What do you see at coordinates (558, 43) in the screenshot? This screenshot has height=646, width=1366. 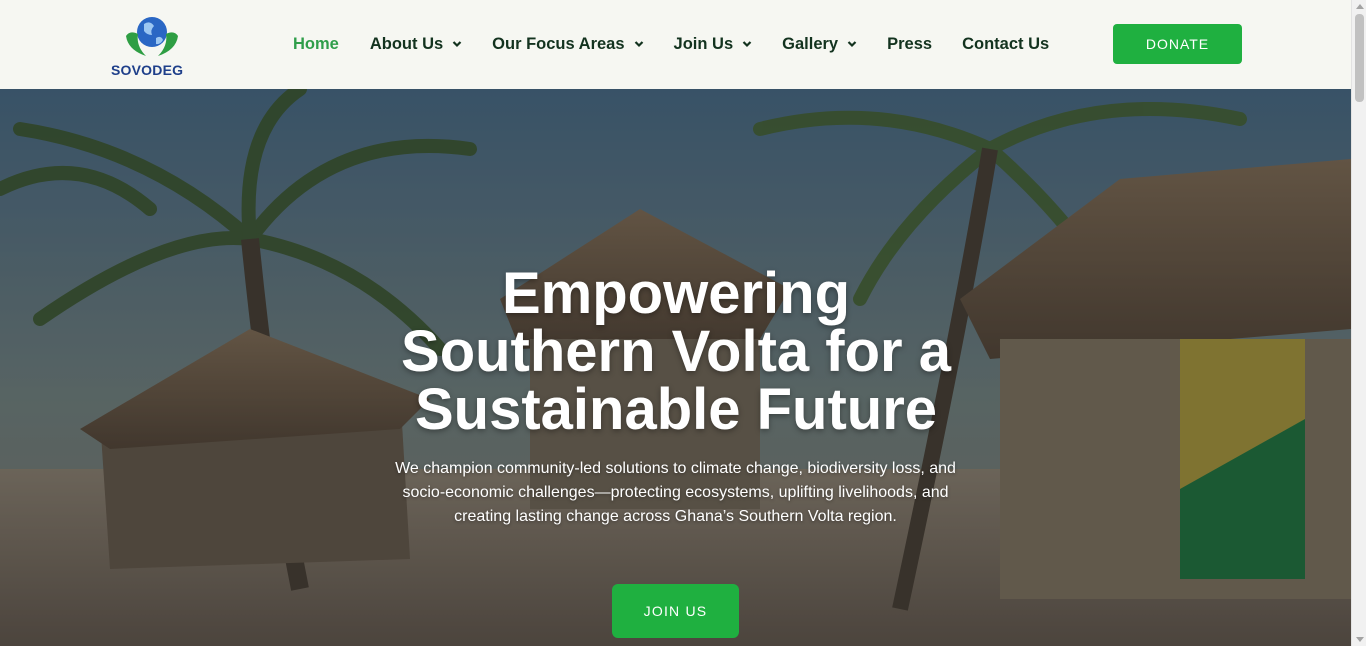 I see `nav-item-label: Our Focus Areas` at bounding box center [558, 43].